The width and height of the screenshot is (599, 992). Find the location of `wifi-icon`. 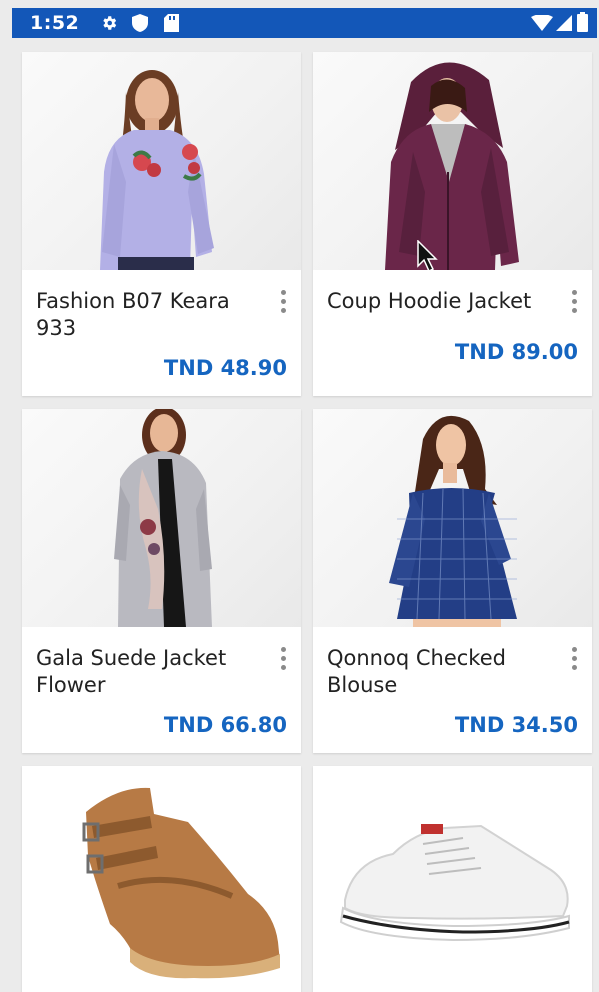

wifi-icon is located at coordinates (542, 23).